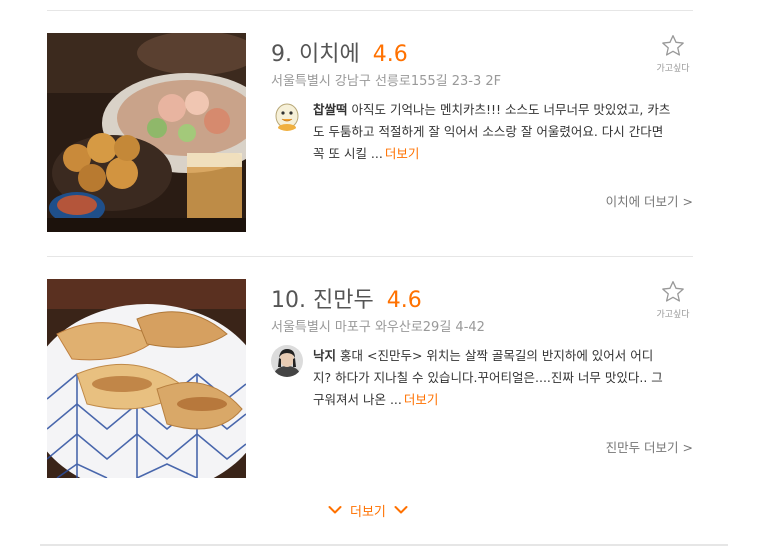  I want to click on restaurant-name: 진만두, so click(343, 300).